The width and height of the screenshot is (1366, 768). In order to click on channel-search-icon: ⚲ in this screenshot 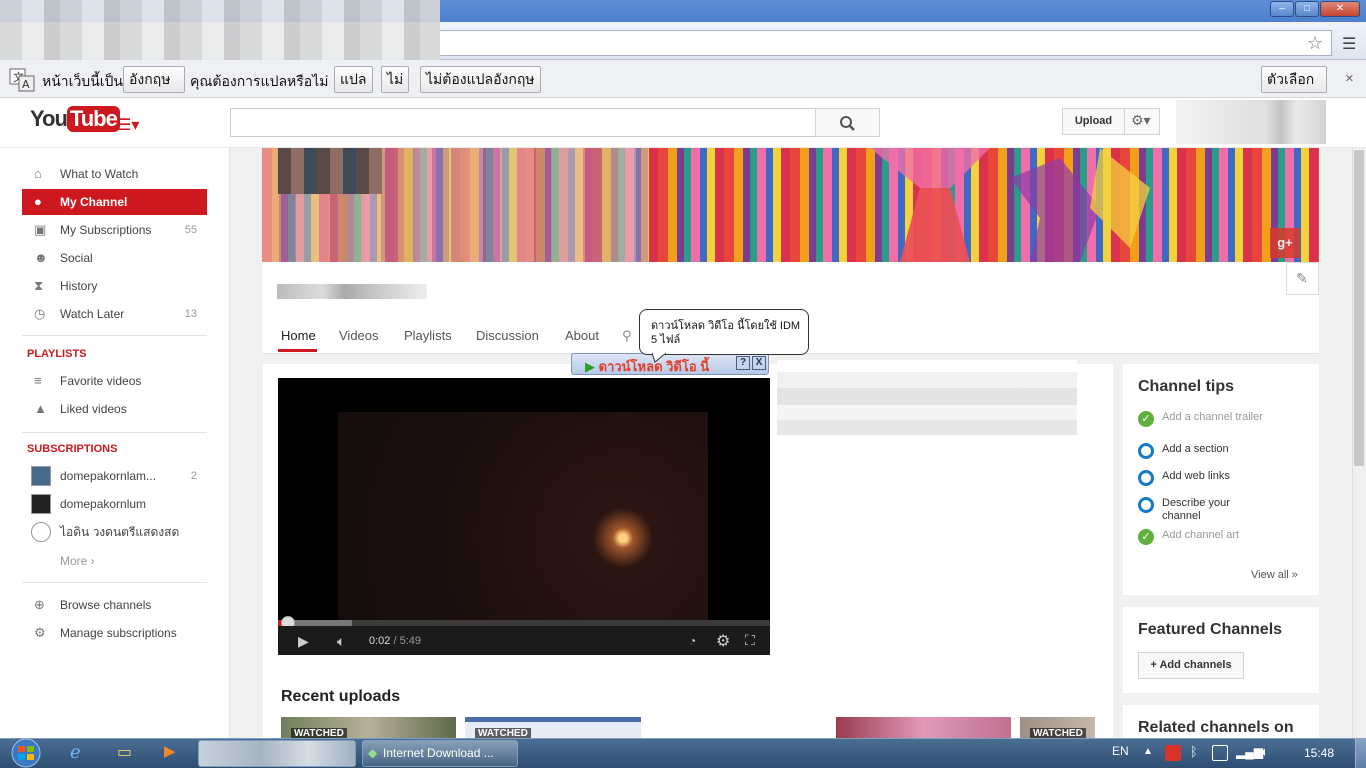, I will do `click(627, 336)`.